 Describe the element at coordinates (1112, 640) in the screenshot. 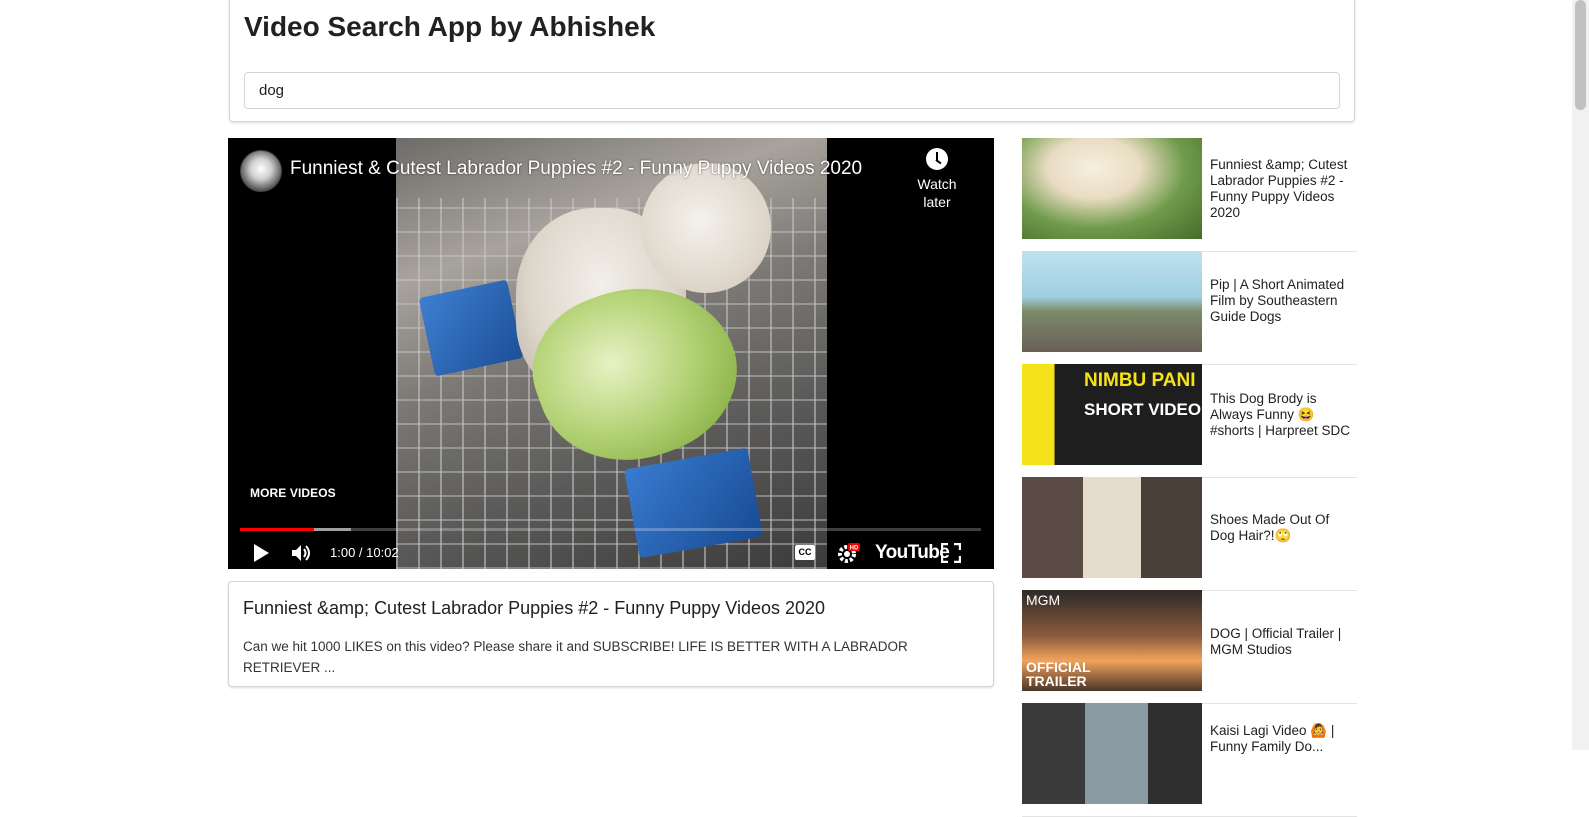

I see `video-thumbnail: MGM OFFICIAL TRAILER` at that location.